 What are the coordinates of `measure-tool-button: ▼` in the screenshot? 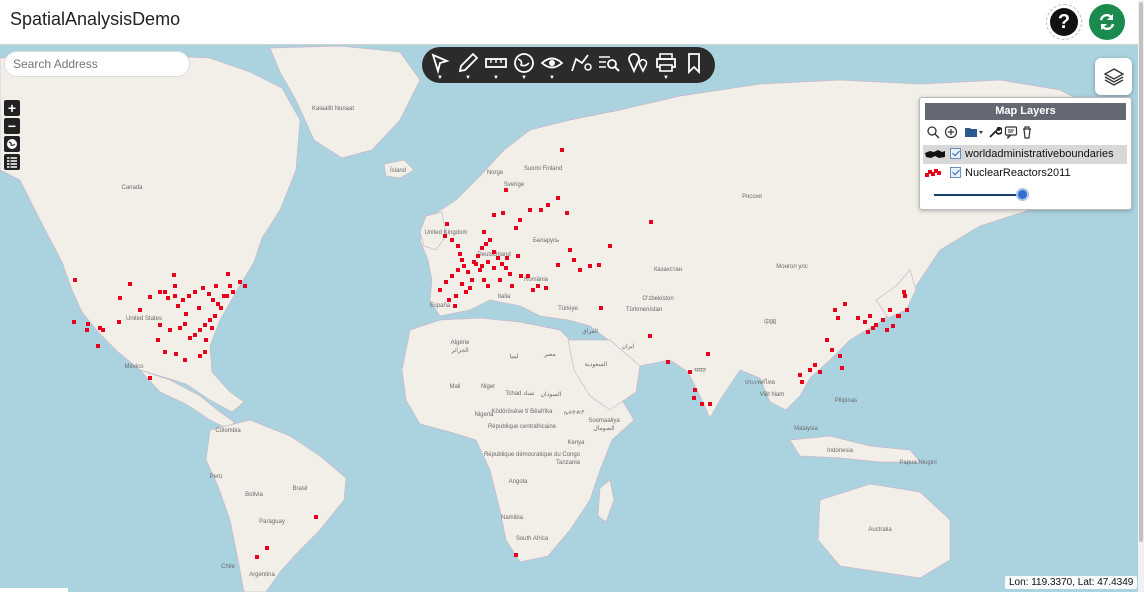 It's located at (496, 66).